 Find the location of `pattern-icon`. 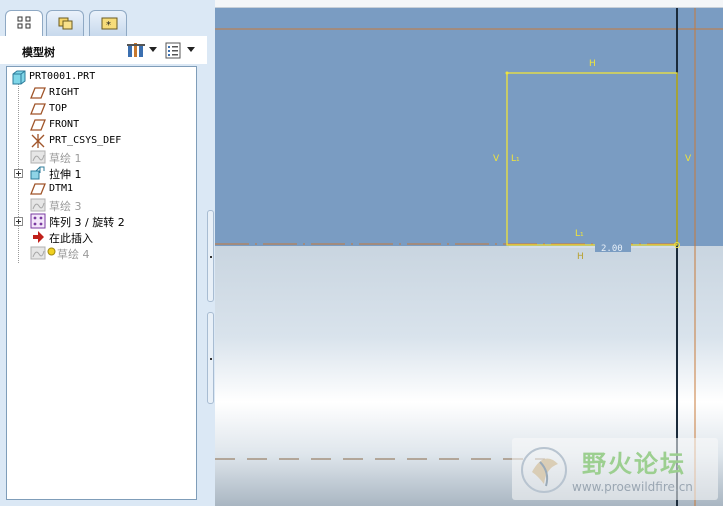

pattern-icon is located at coordinates (38, 221).